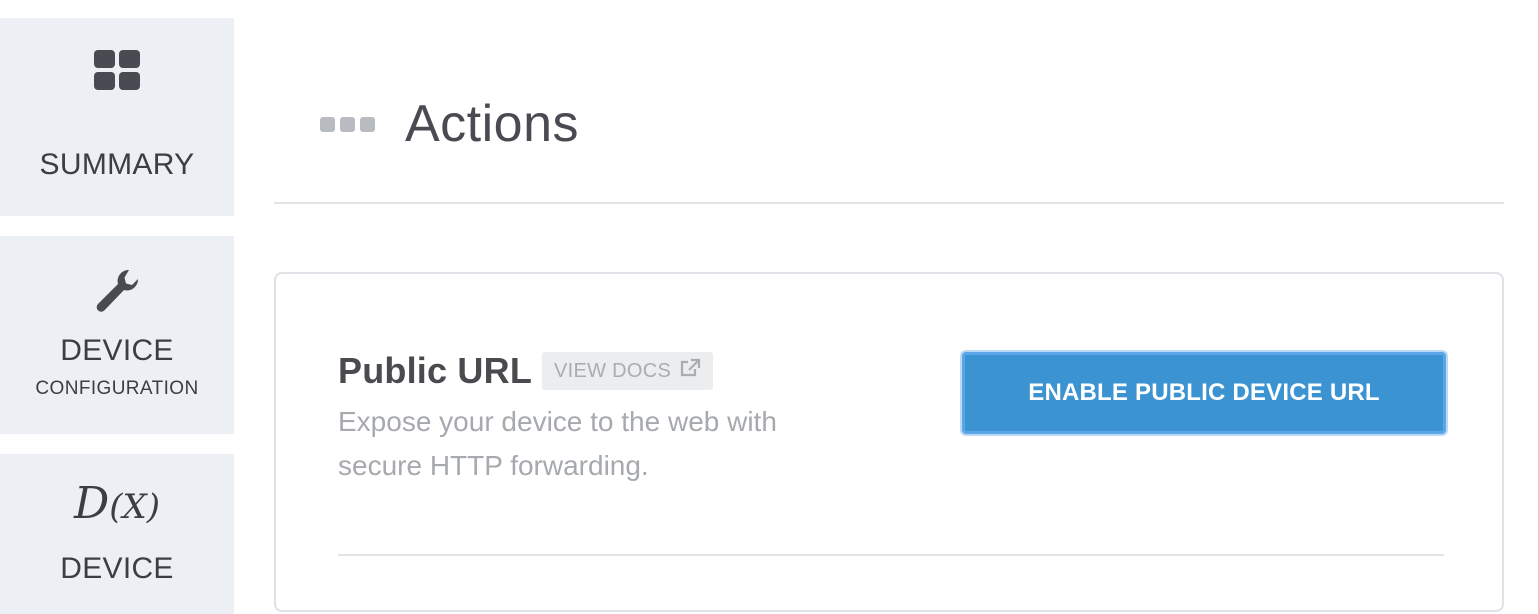  What do you see at coordinates (117, 164) in the screenshot?
I see `sidebar-item-label: SUMMARY` at bounding box center [117, 164].